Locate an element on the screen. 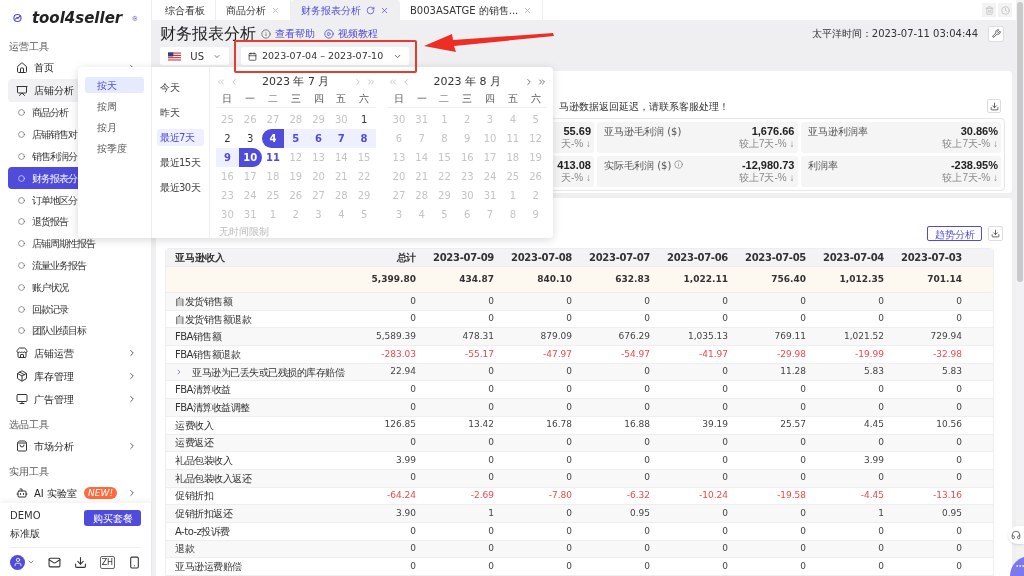  nav-item: 广告管理 is located at coordinates (75, 399).